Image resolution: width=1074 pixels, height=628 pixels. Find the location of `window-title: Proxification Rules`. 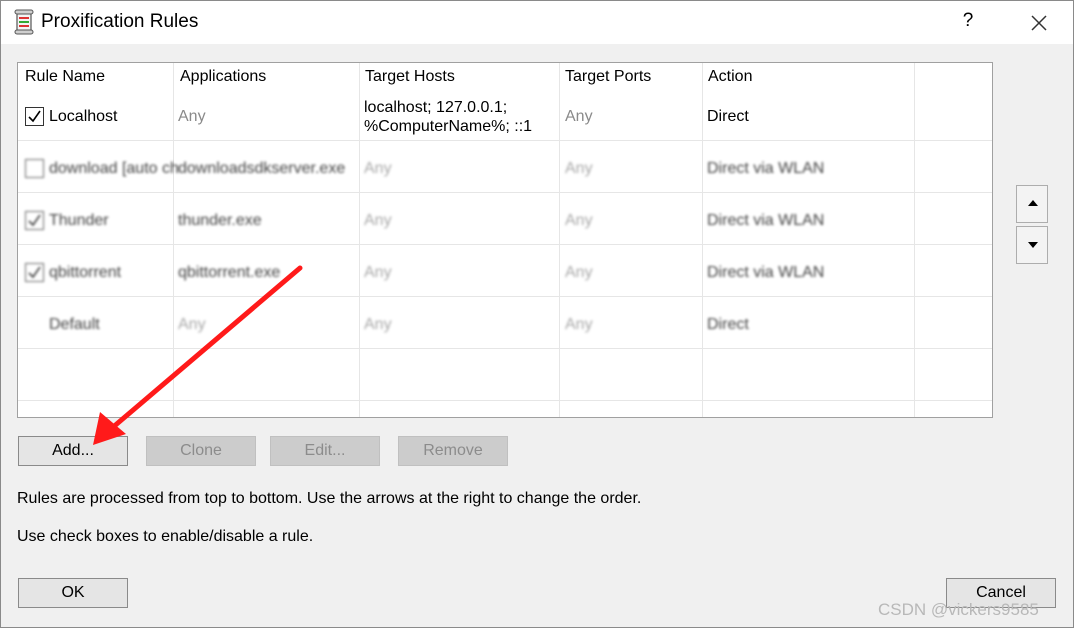

window-title: Proxification Rules is located at coordinates (120, 21).